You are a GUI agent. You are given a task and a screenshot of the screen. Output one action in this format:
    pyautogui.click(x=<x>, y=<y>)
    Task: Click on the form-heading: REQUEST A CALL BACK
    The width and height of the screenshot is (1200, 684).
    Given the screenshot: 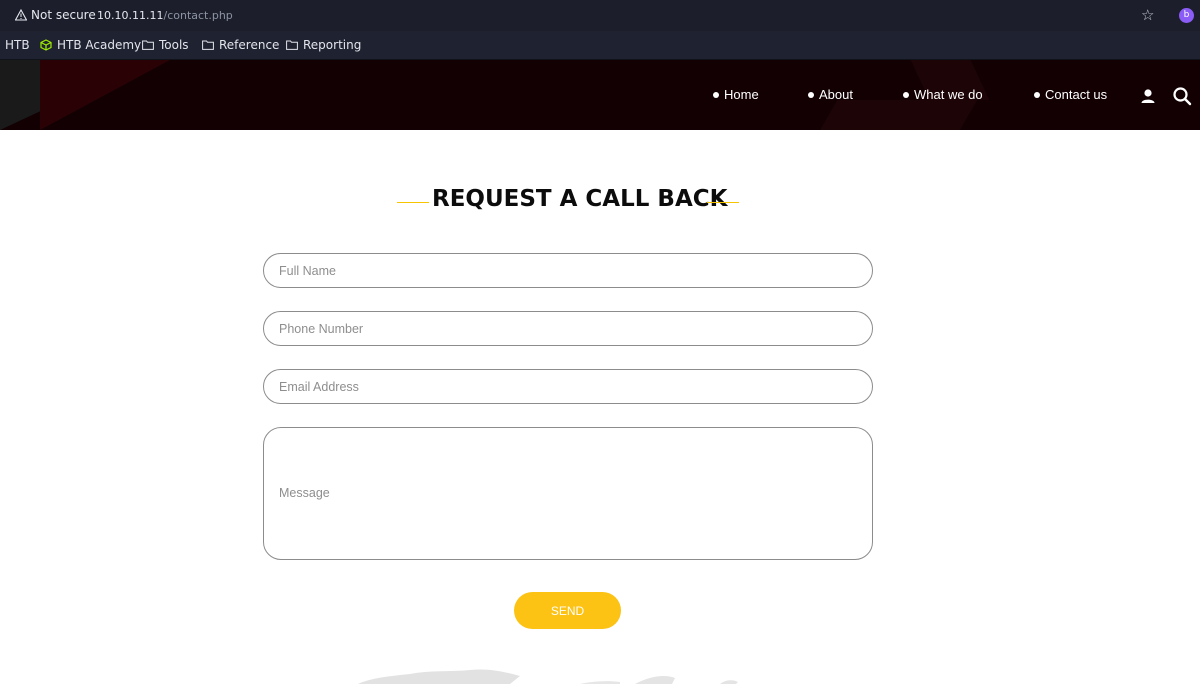 What is the action you would take?
    pyautogui.click(x=600, y=202)
    